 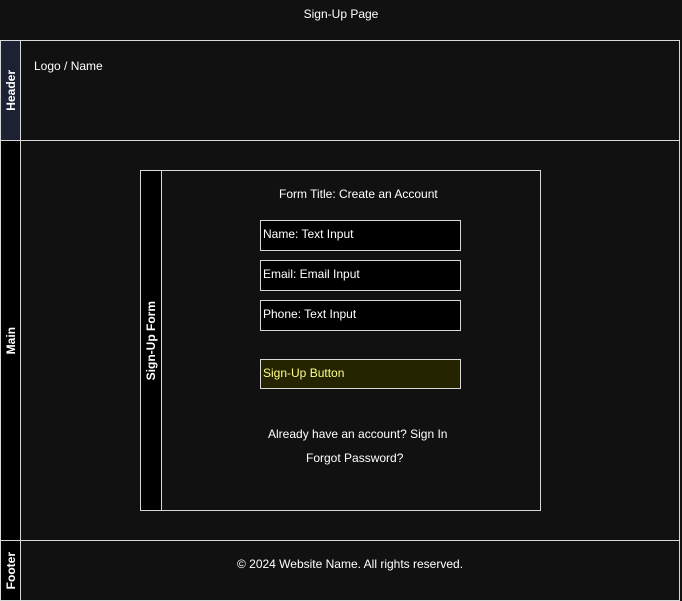 I want to click on forgot-password-link: Forgot Password?, so click(x=354, y=458).